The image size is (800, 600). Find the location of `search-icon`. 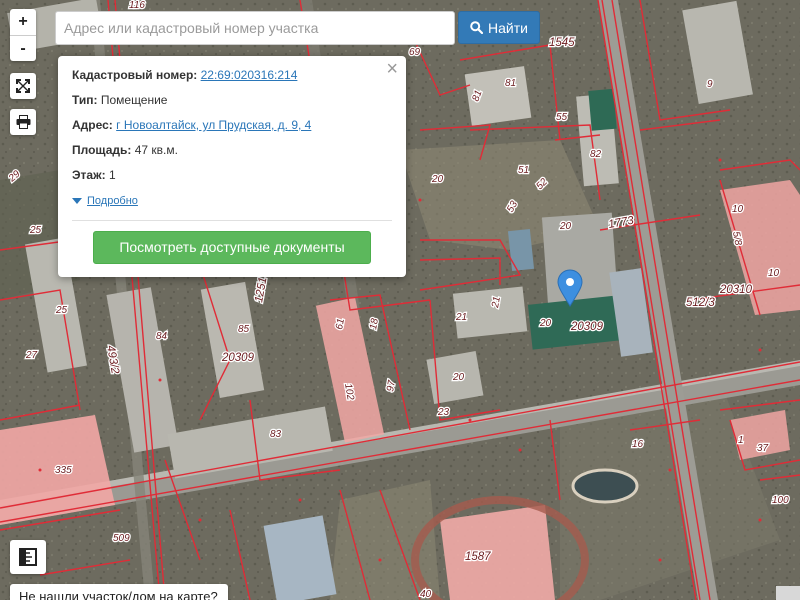

search-icon is located at coordinates (477, 27).